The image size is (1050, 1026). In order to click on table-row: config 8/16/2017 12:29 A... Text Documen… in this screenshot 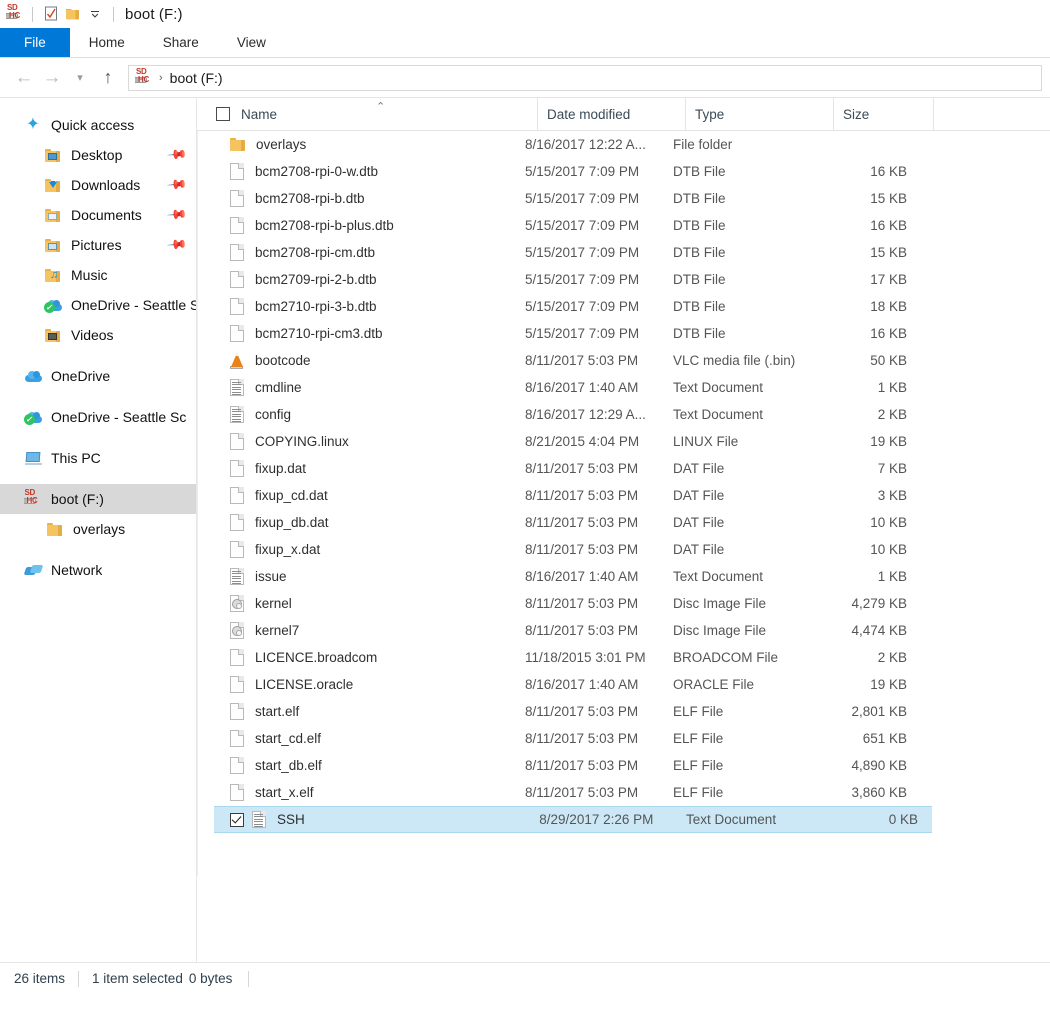, I will do `click(623, 414)`.